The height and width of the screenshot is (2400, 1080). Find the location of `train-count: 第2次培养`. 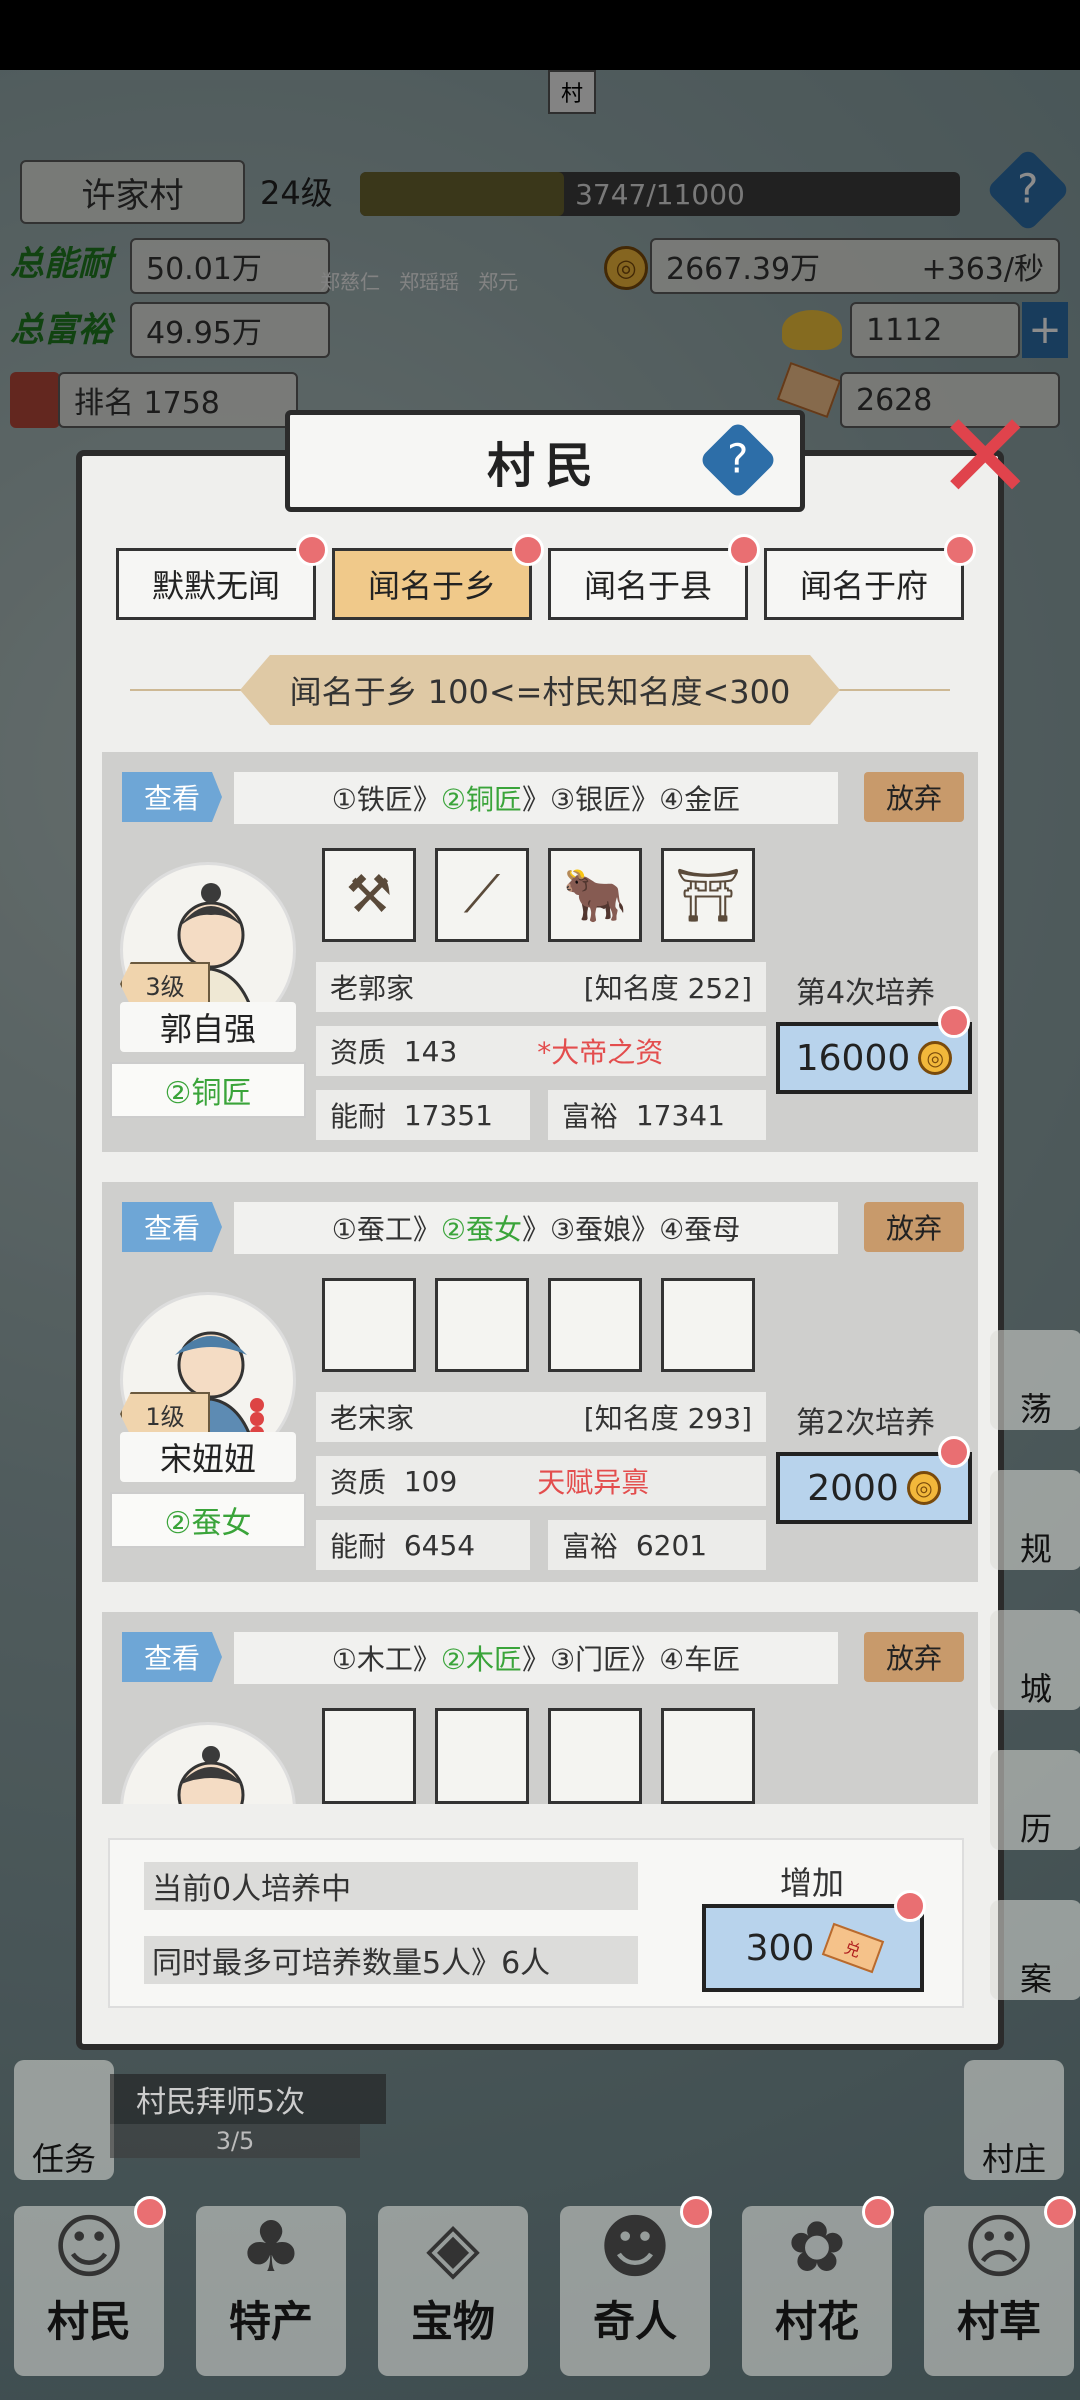

train-count: 第2次培养 is located at coordinates (866, 1423).